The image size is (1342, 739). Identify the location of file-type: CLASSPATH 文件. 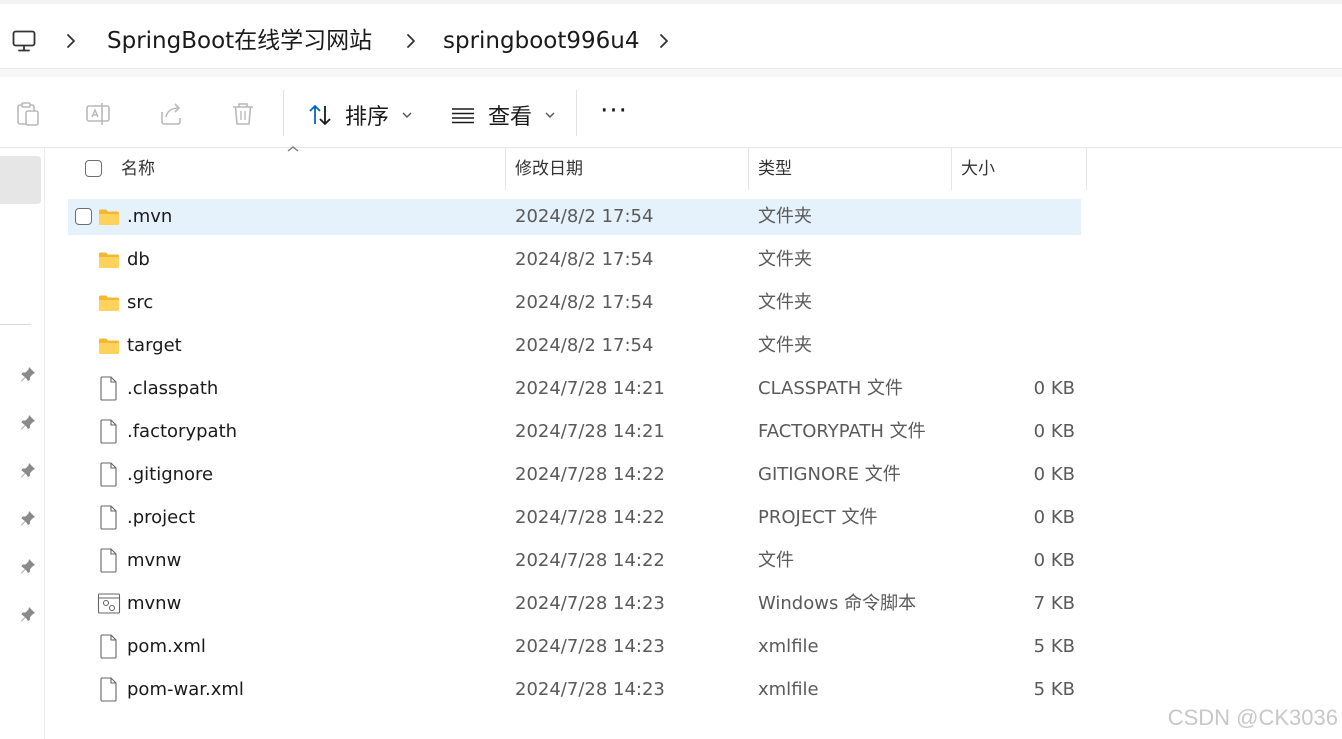
(831, 388).